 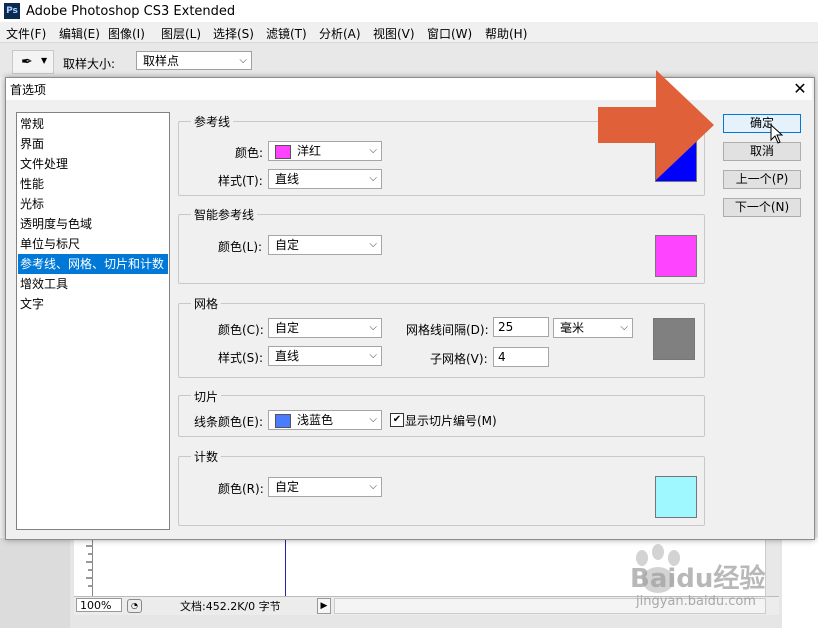 What do you see at coordinates (762, 207) in the screenshot?
I see `next-button: 下一个(N)` at bounding box center [762, 207].